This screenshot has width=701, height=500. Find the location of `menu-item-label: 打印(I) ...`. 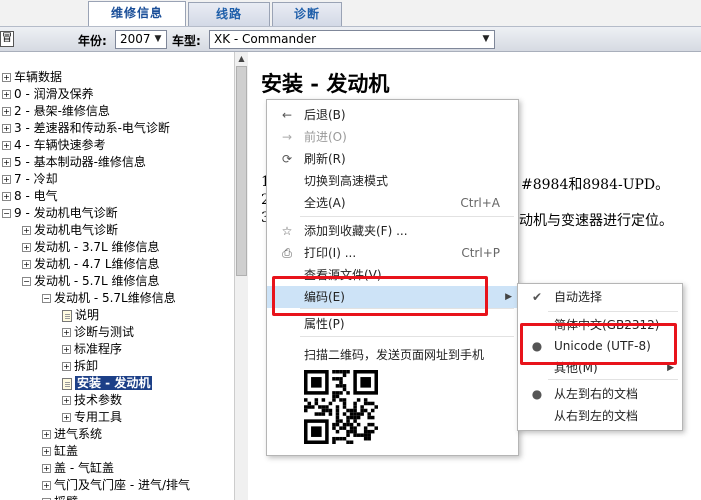

menu-item-label: 打印(I) ... is located at coordinates (330, 253).